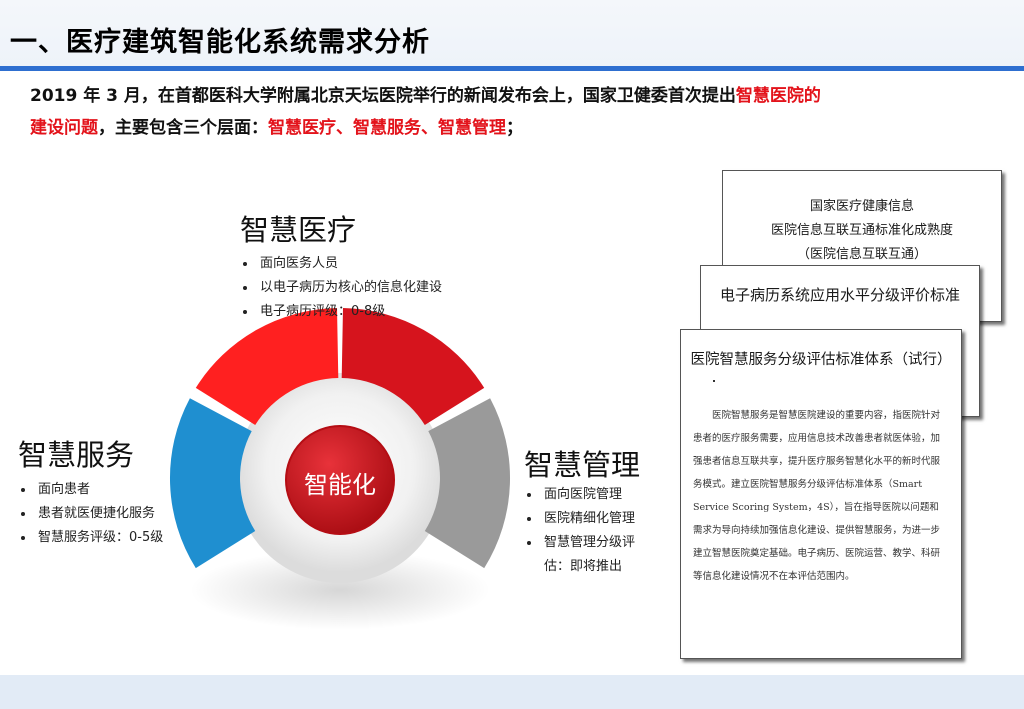 This screenshot has width=1024, height=709. What do you see at coordinates (821, 360) in the screenshot?
I see `doc3-title: 医院智慧服务分级评估标准体系（试行）` at bounding box center [821, 360].